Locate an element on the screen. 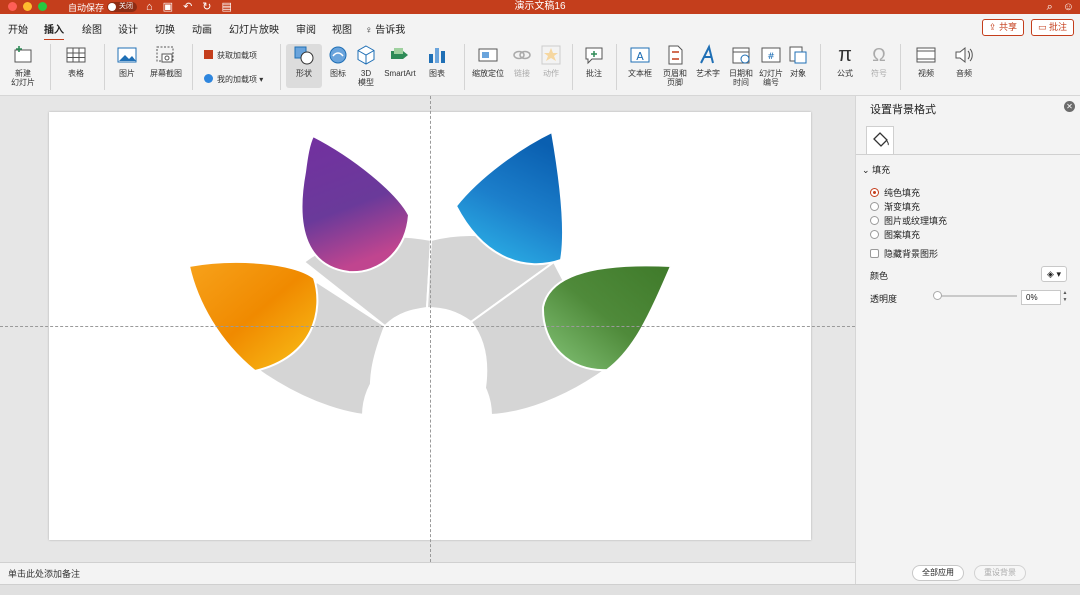 Image resolution: width=1080 pixels, height=595 pixels. screenshot-icon is located at coordinates (165, 54).